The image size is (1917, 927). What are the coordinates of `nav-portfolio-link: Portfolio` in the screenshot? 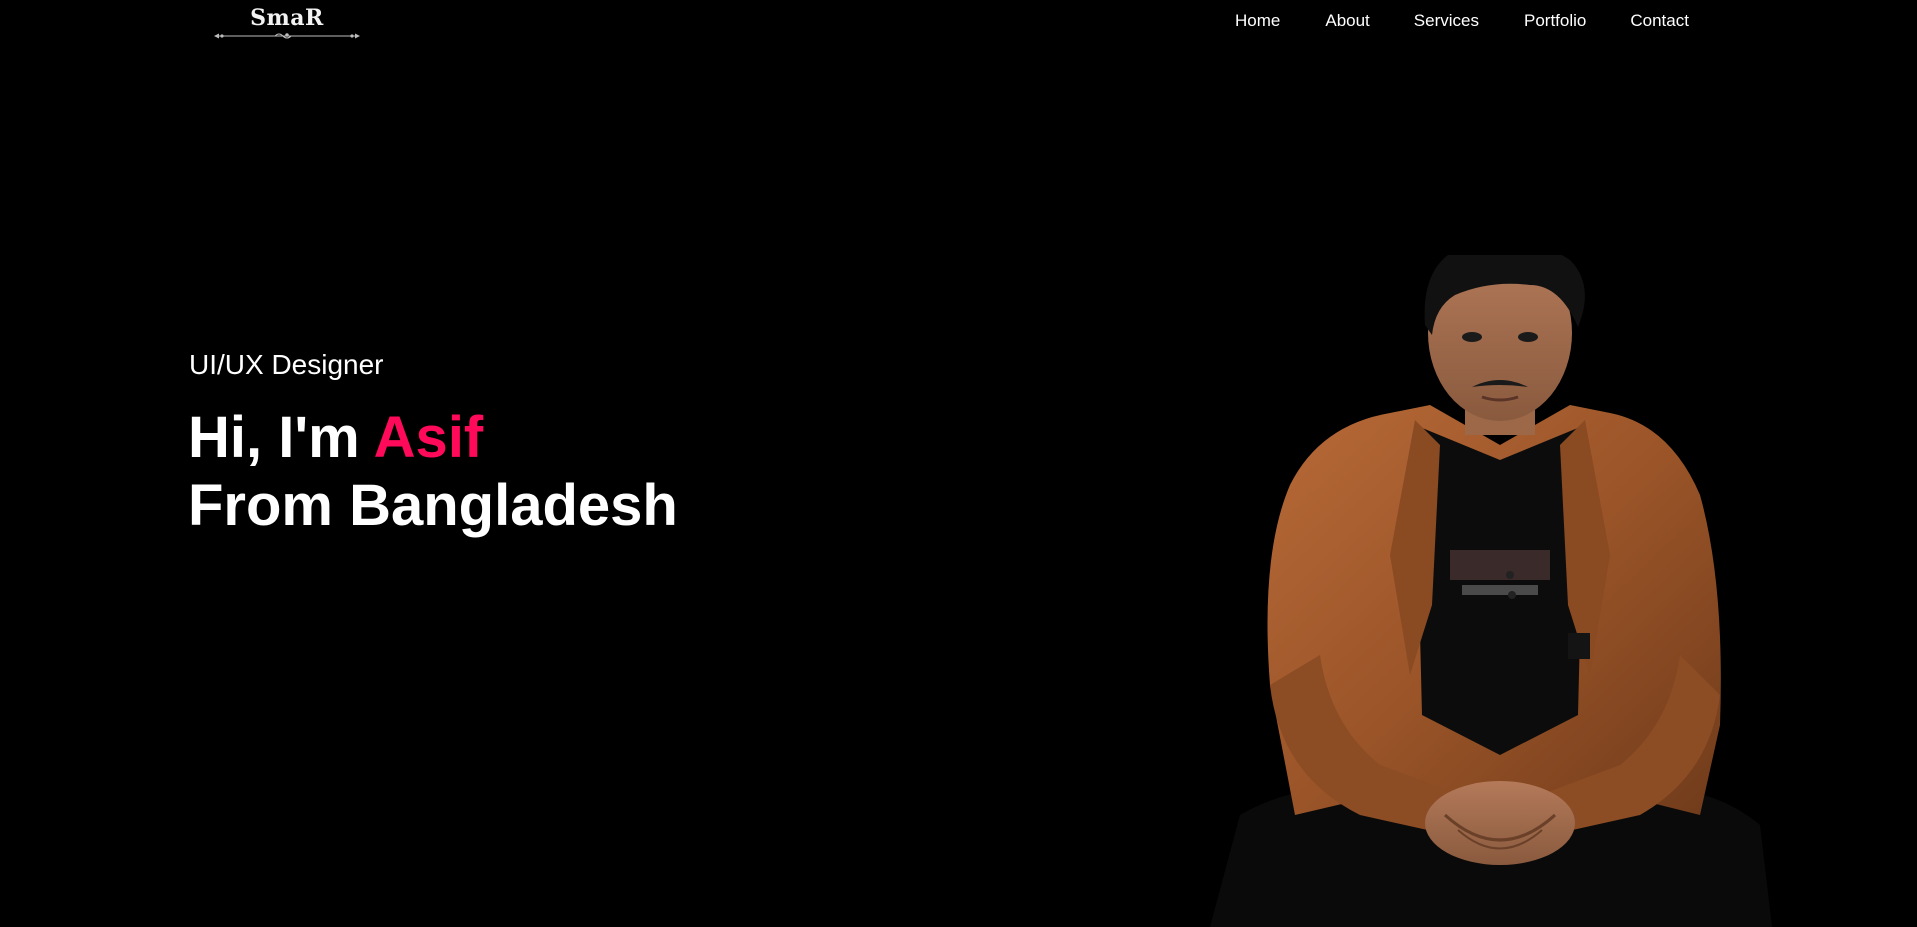 It's located at (1555, 21).